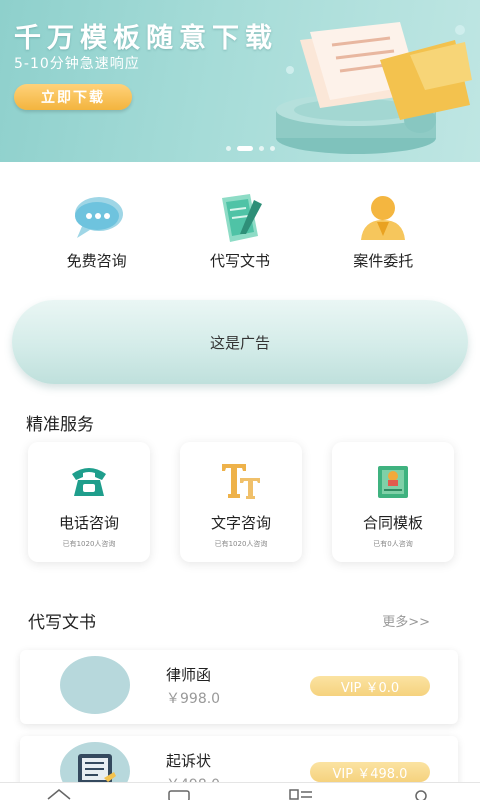 The image size is (480, 800). I want to click on quick-label: 免费咨询, so click(96, 261).